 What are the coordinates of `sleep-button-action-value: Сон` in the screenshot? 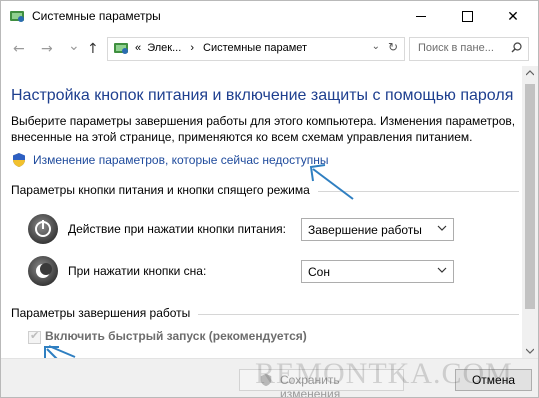 It's located at (319, 272).